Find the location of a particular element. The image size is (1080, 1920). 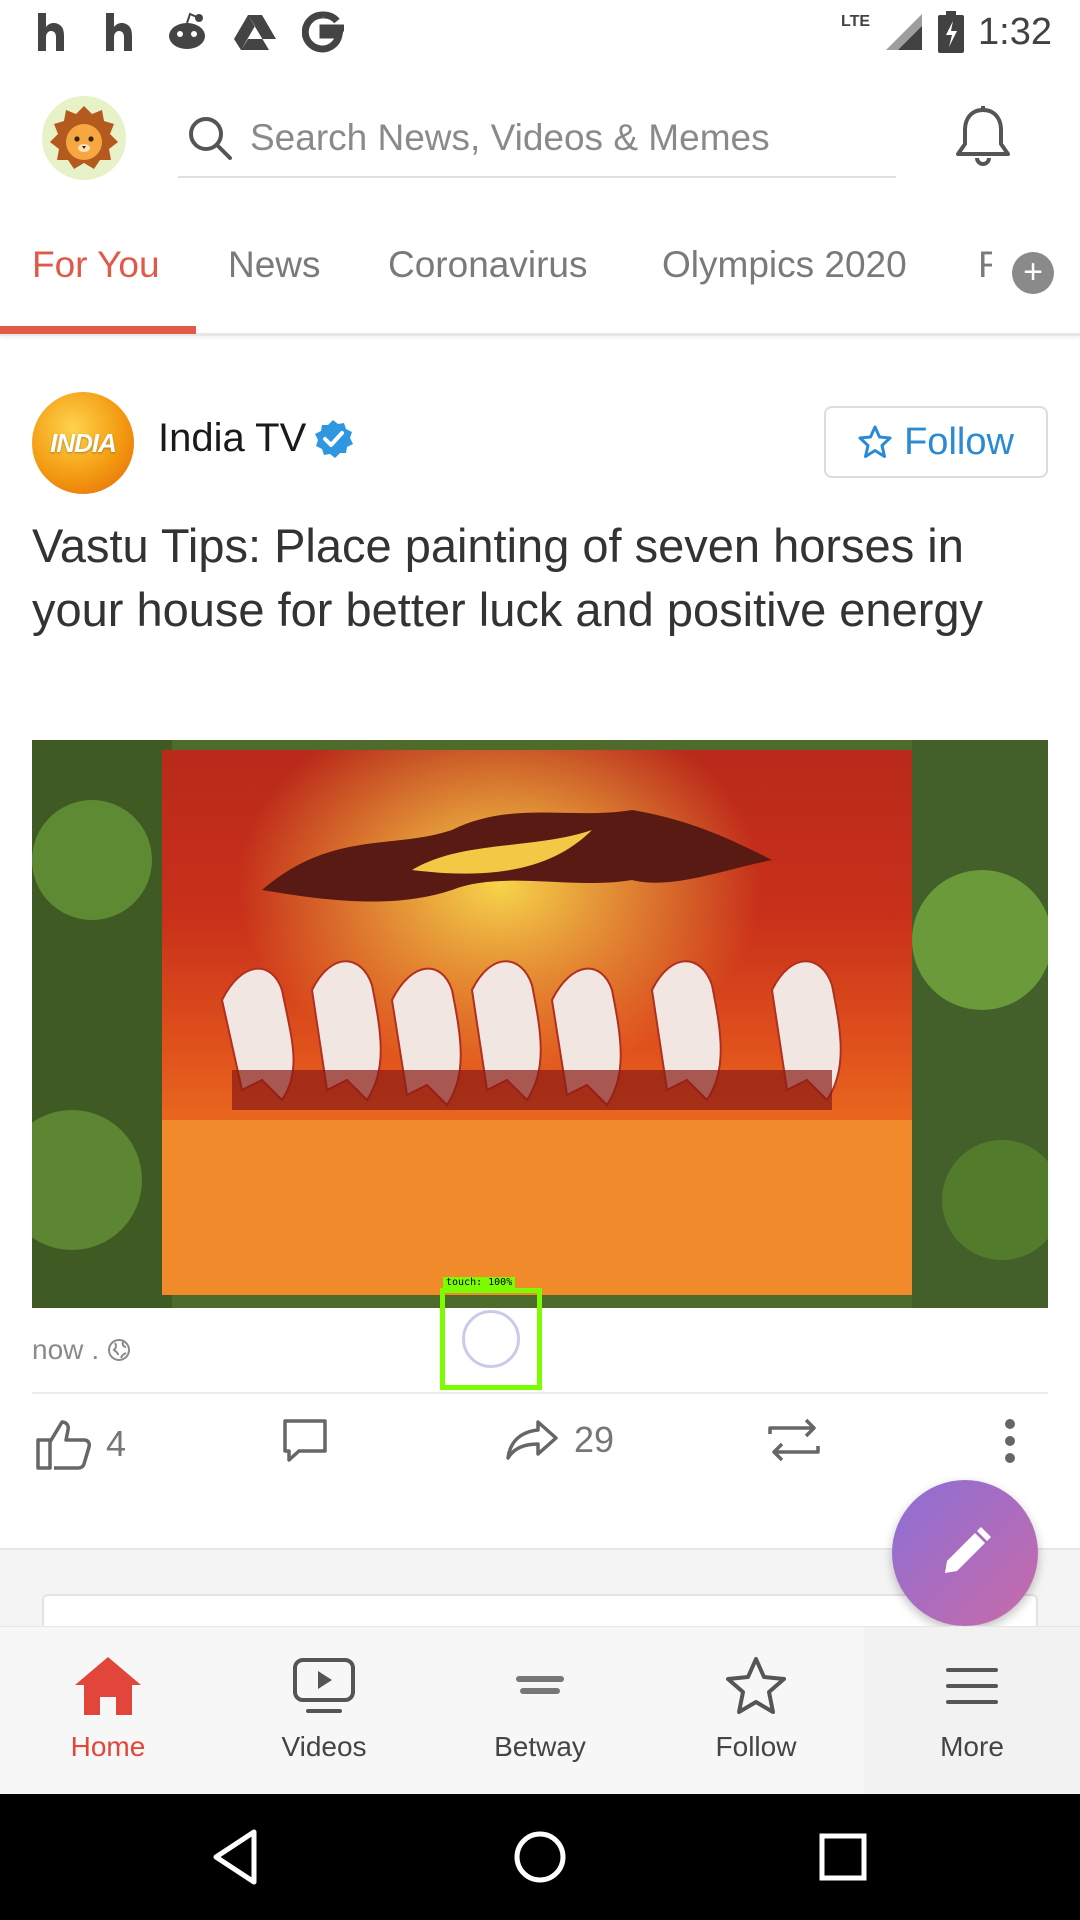

compose-fab is located at coordinates (965, 1553).